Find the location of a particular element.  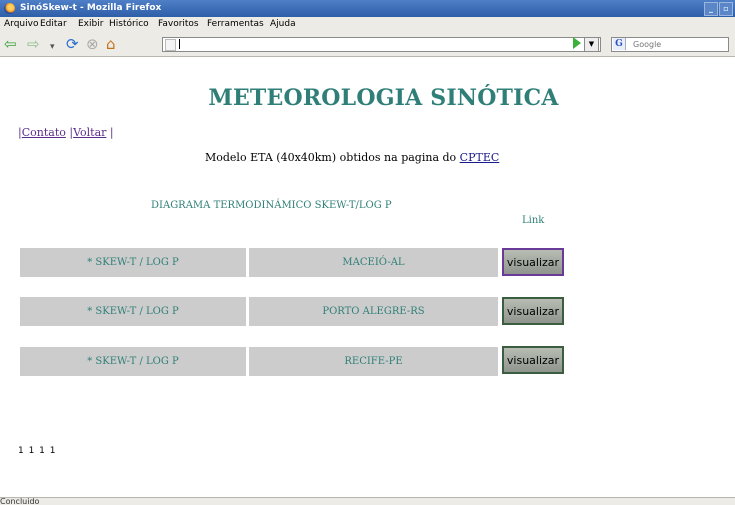

address-bar is located at coordinates (381, 44).